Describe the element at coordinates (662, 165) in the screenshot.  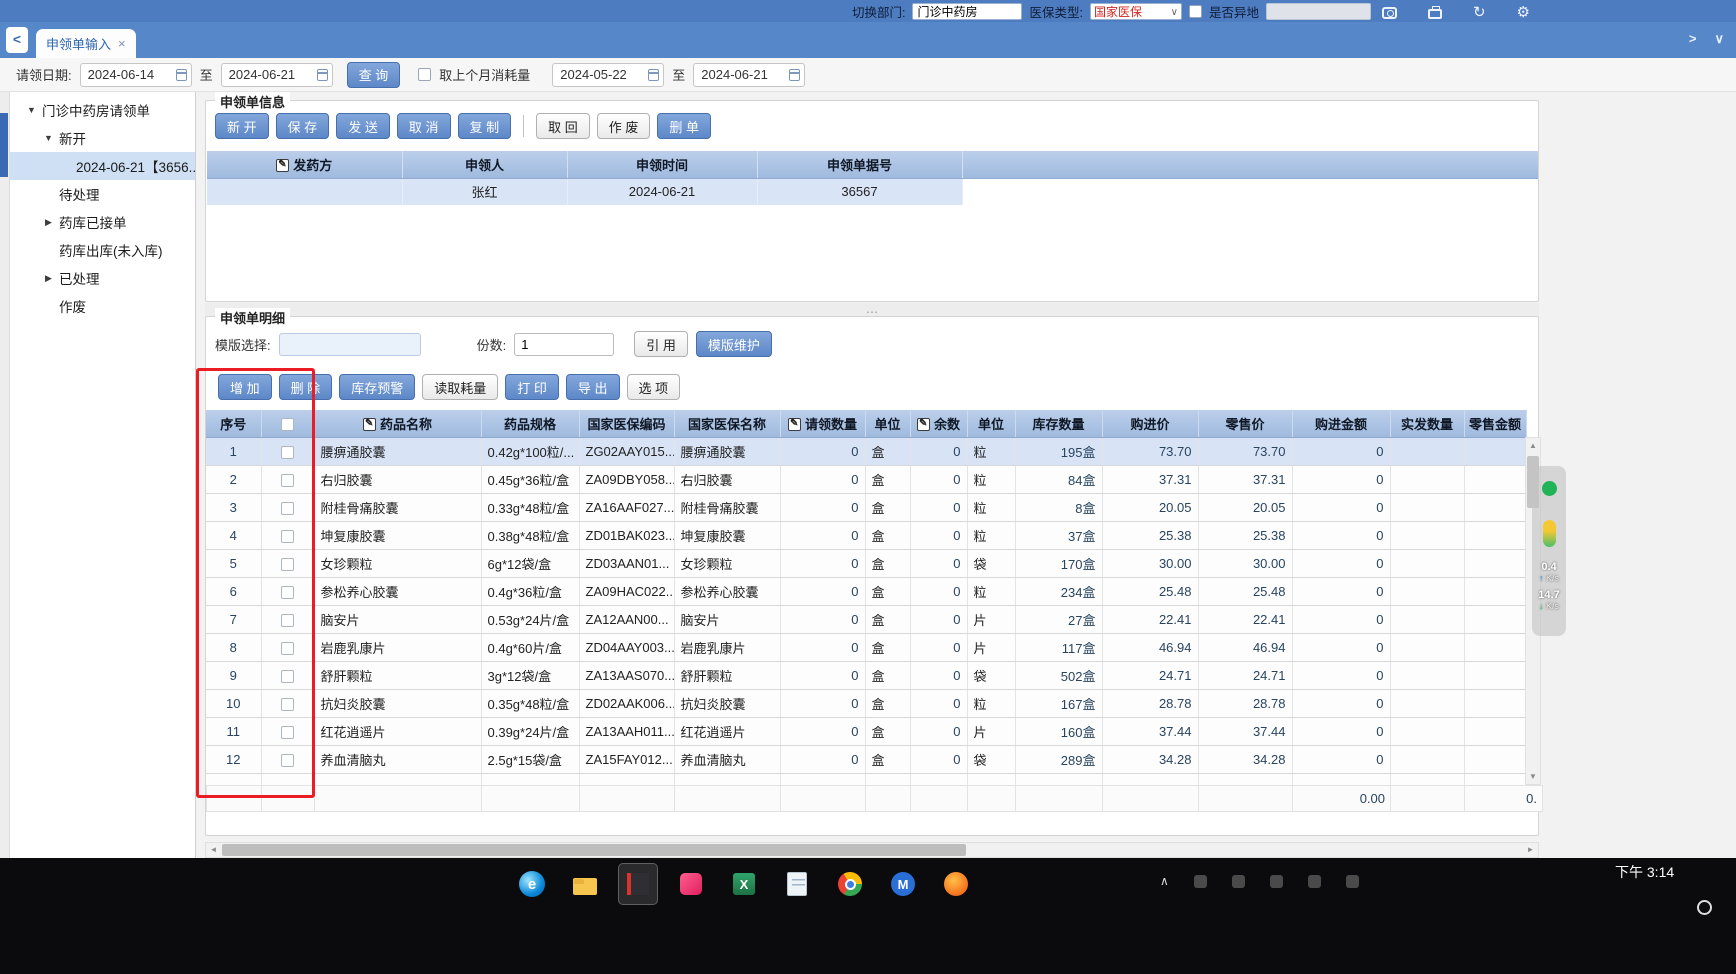
I see `info-column-header: 申领时间` at that location.